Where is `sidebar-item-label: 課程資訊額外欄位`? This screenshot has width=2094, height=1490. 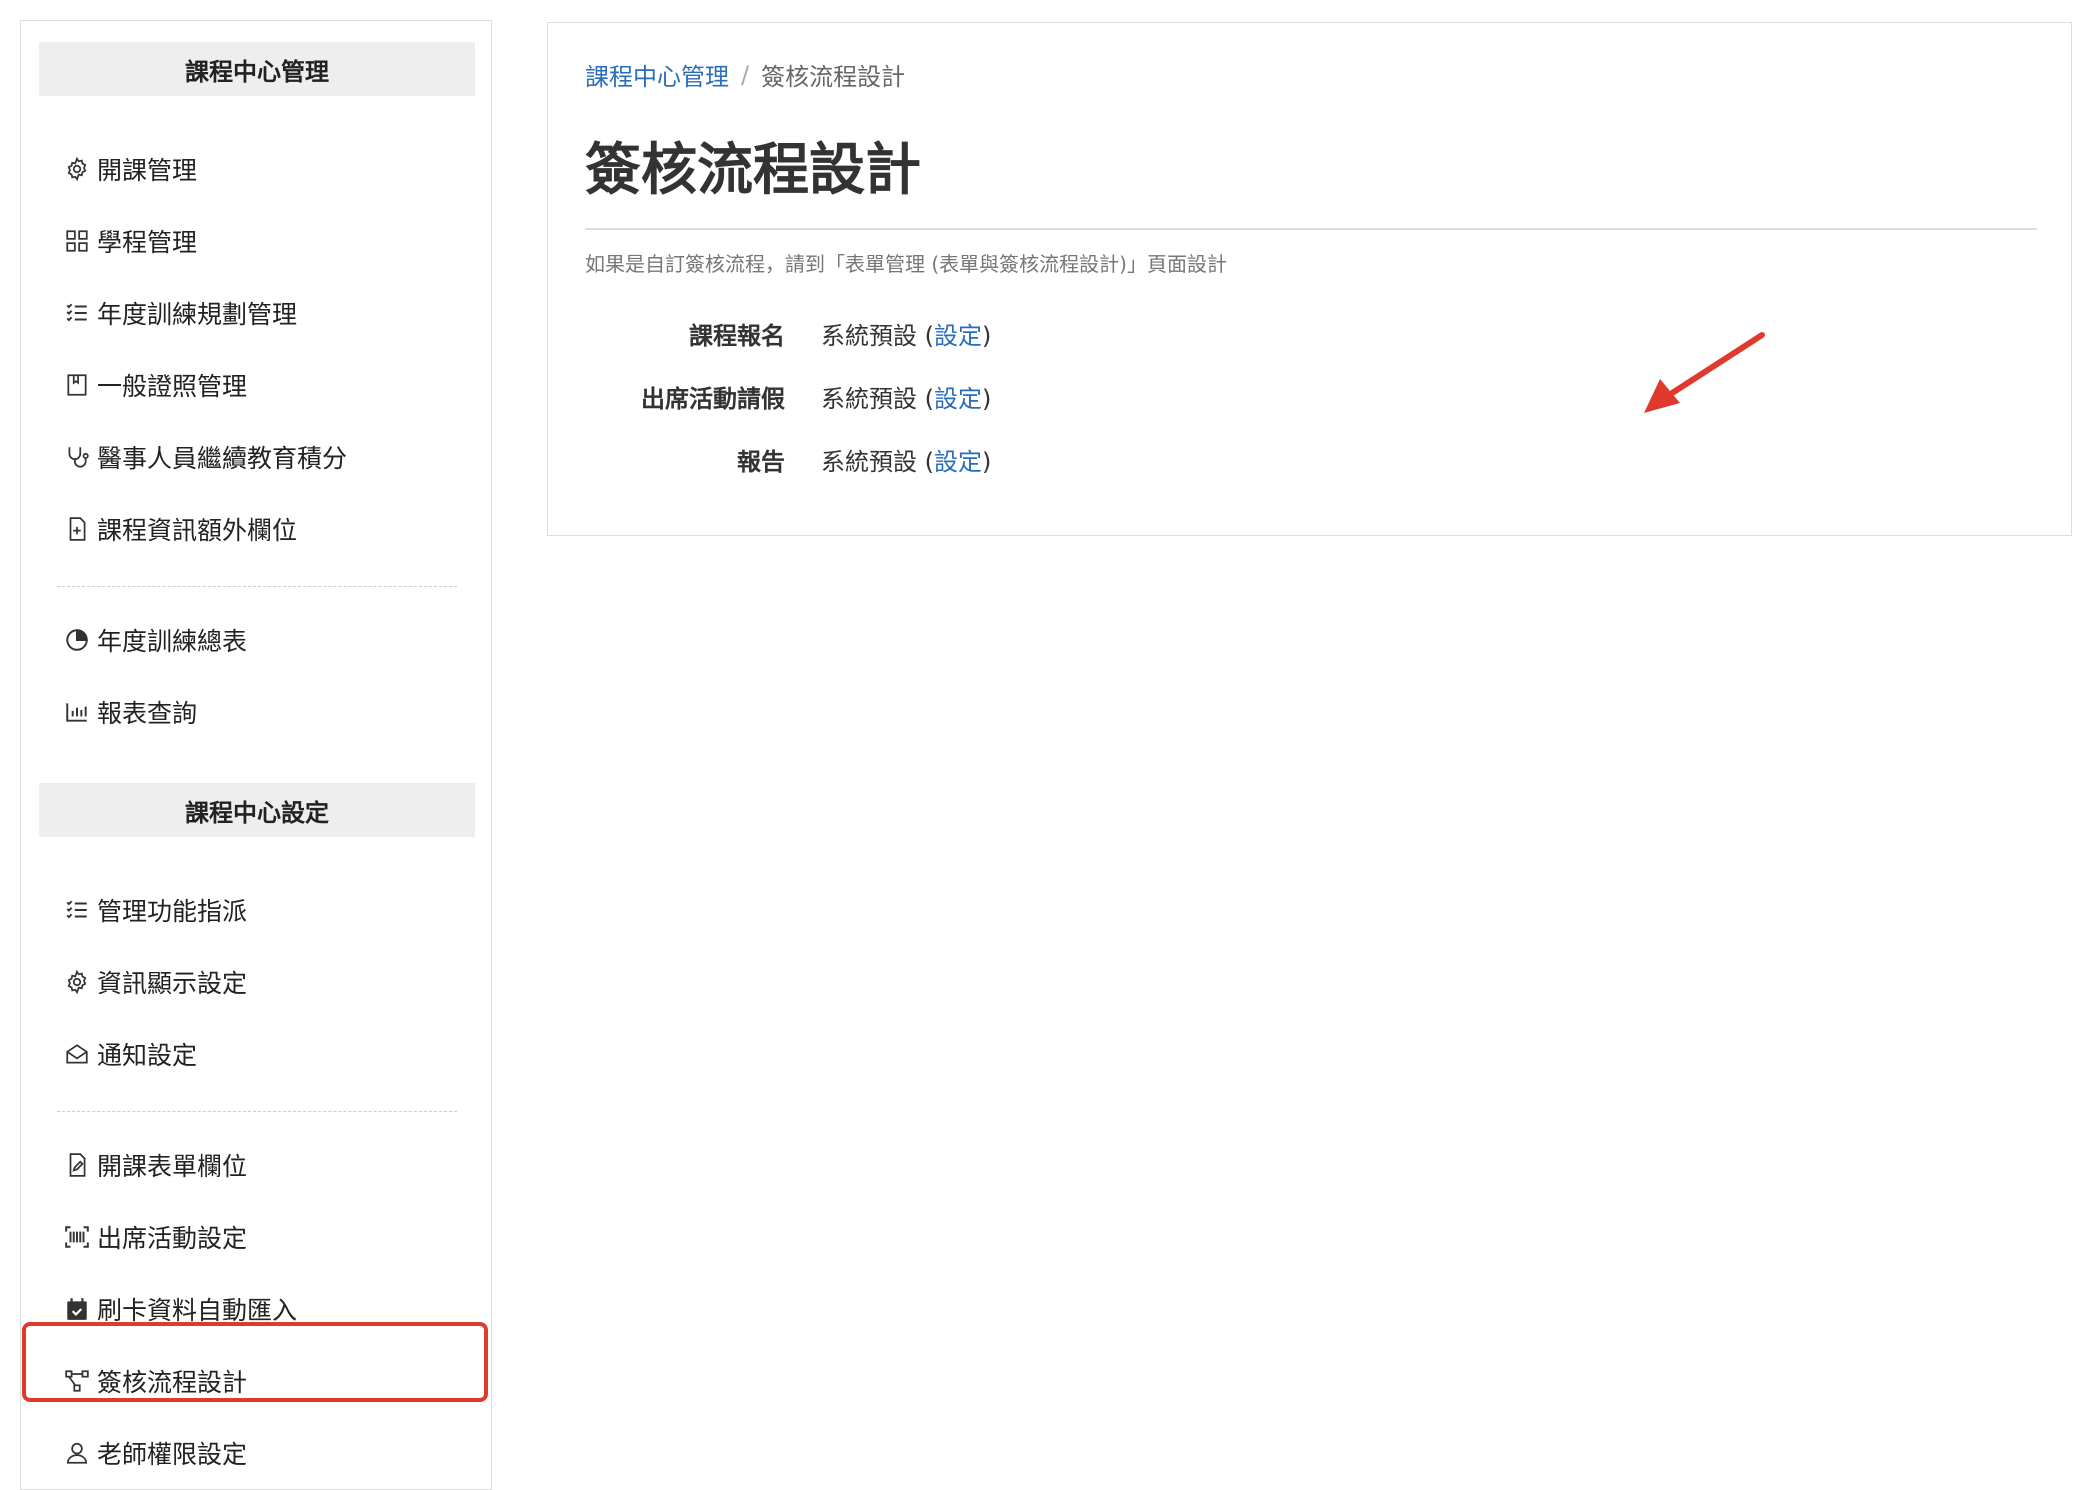
sidebar-item-label: 課程資訊額外欄位 is located at coordinates (197, 530).